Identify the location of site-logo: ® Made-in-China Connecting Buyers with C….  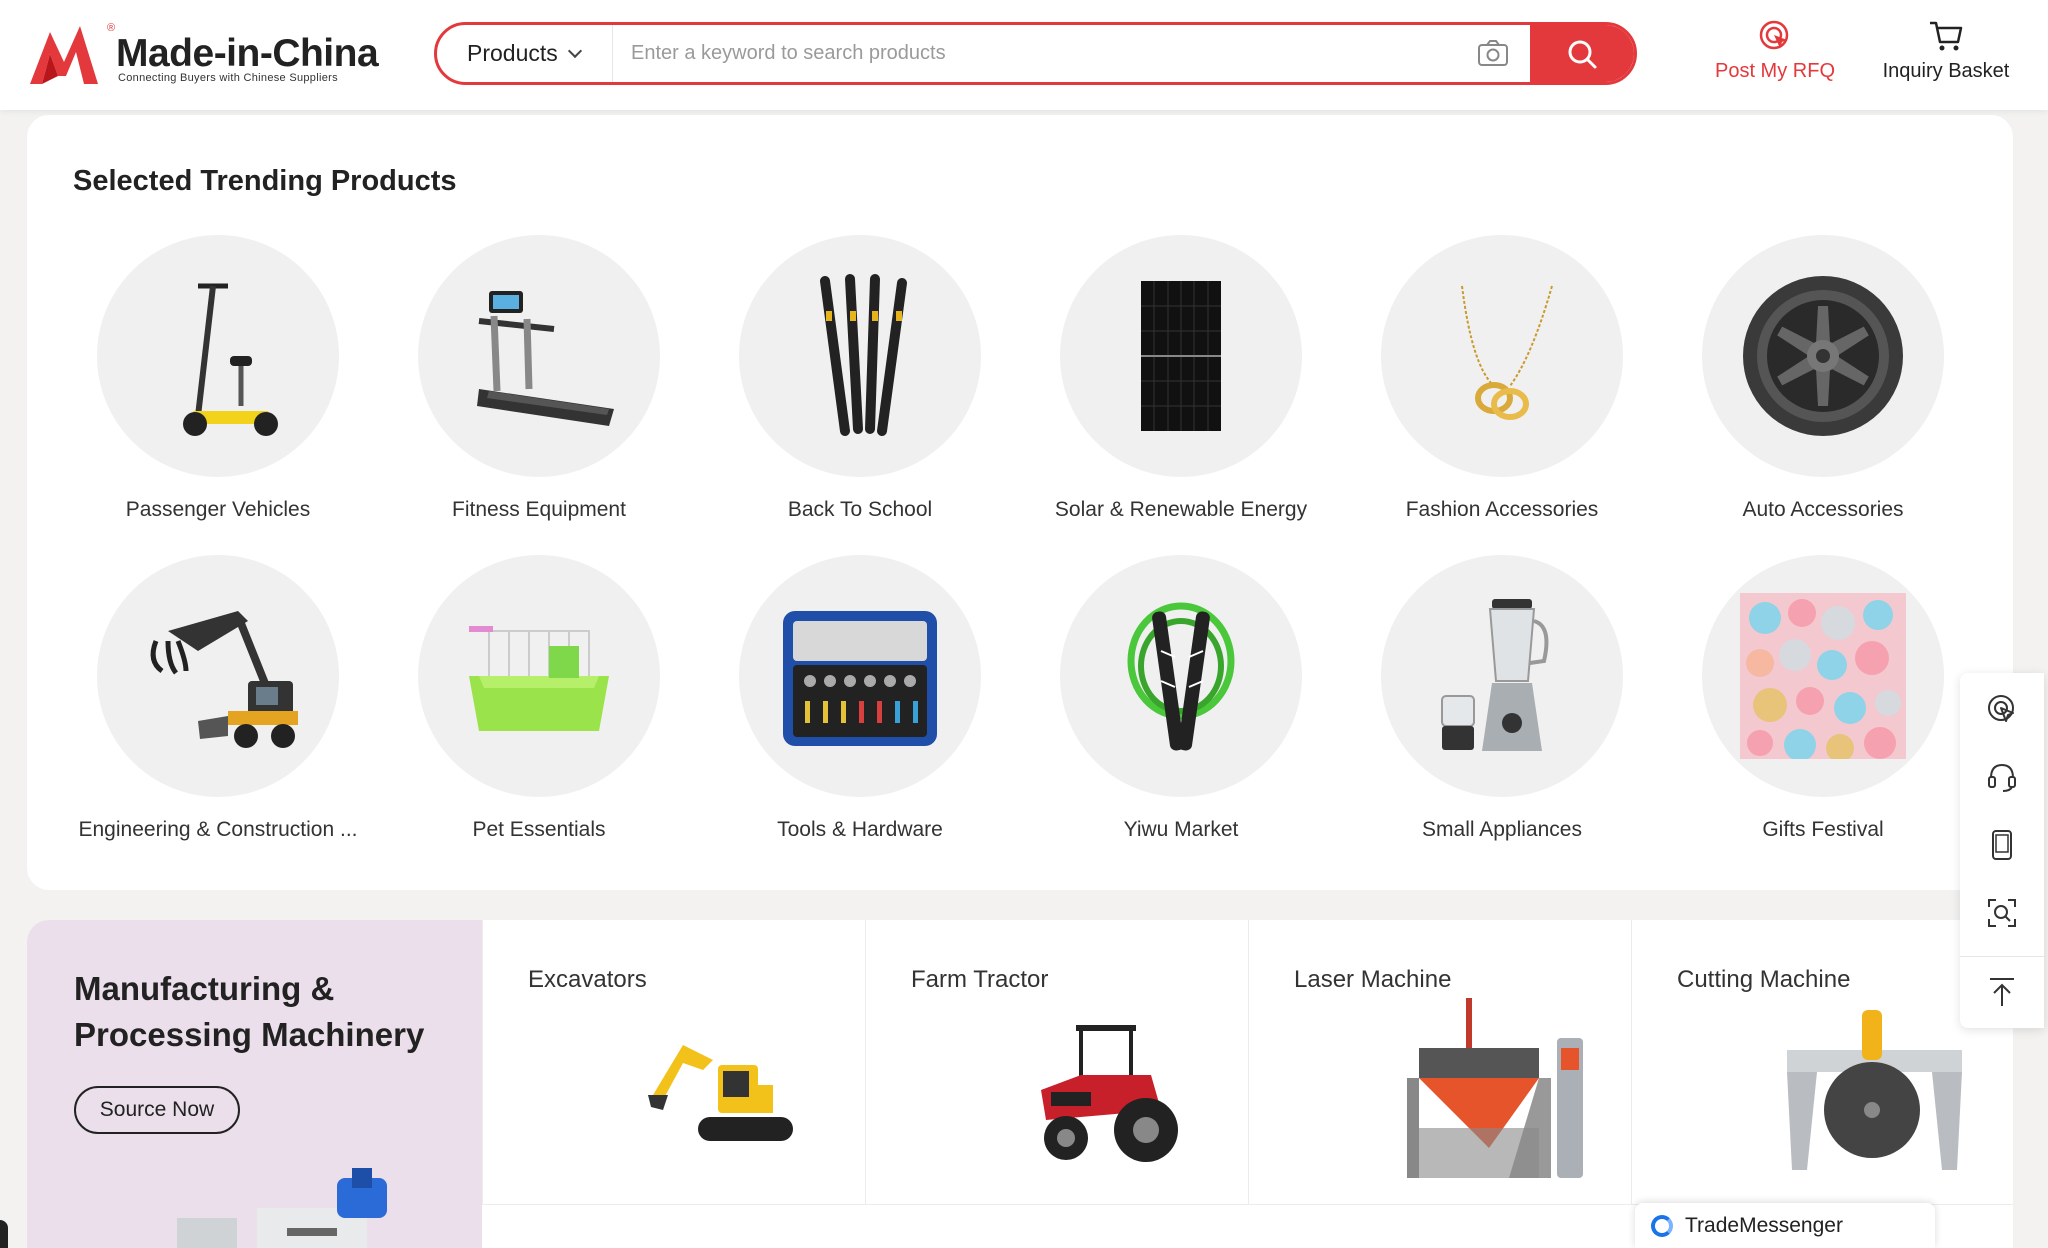
(203, 56).